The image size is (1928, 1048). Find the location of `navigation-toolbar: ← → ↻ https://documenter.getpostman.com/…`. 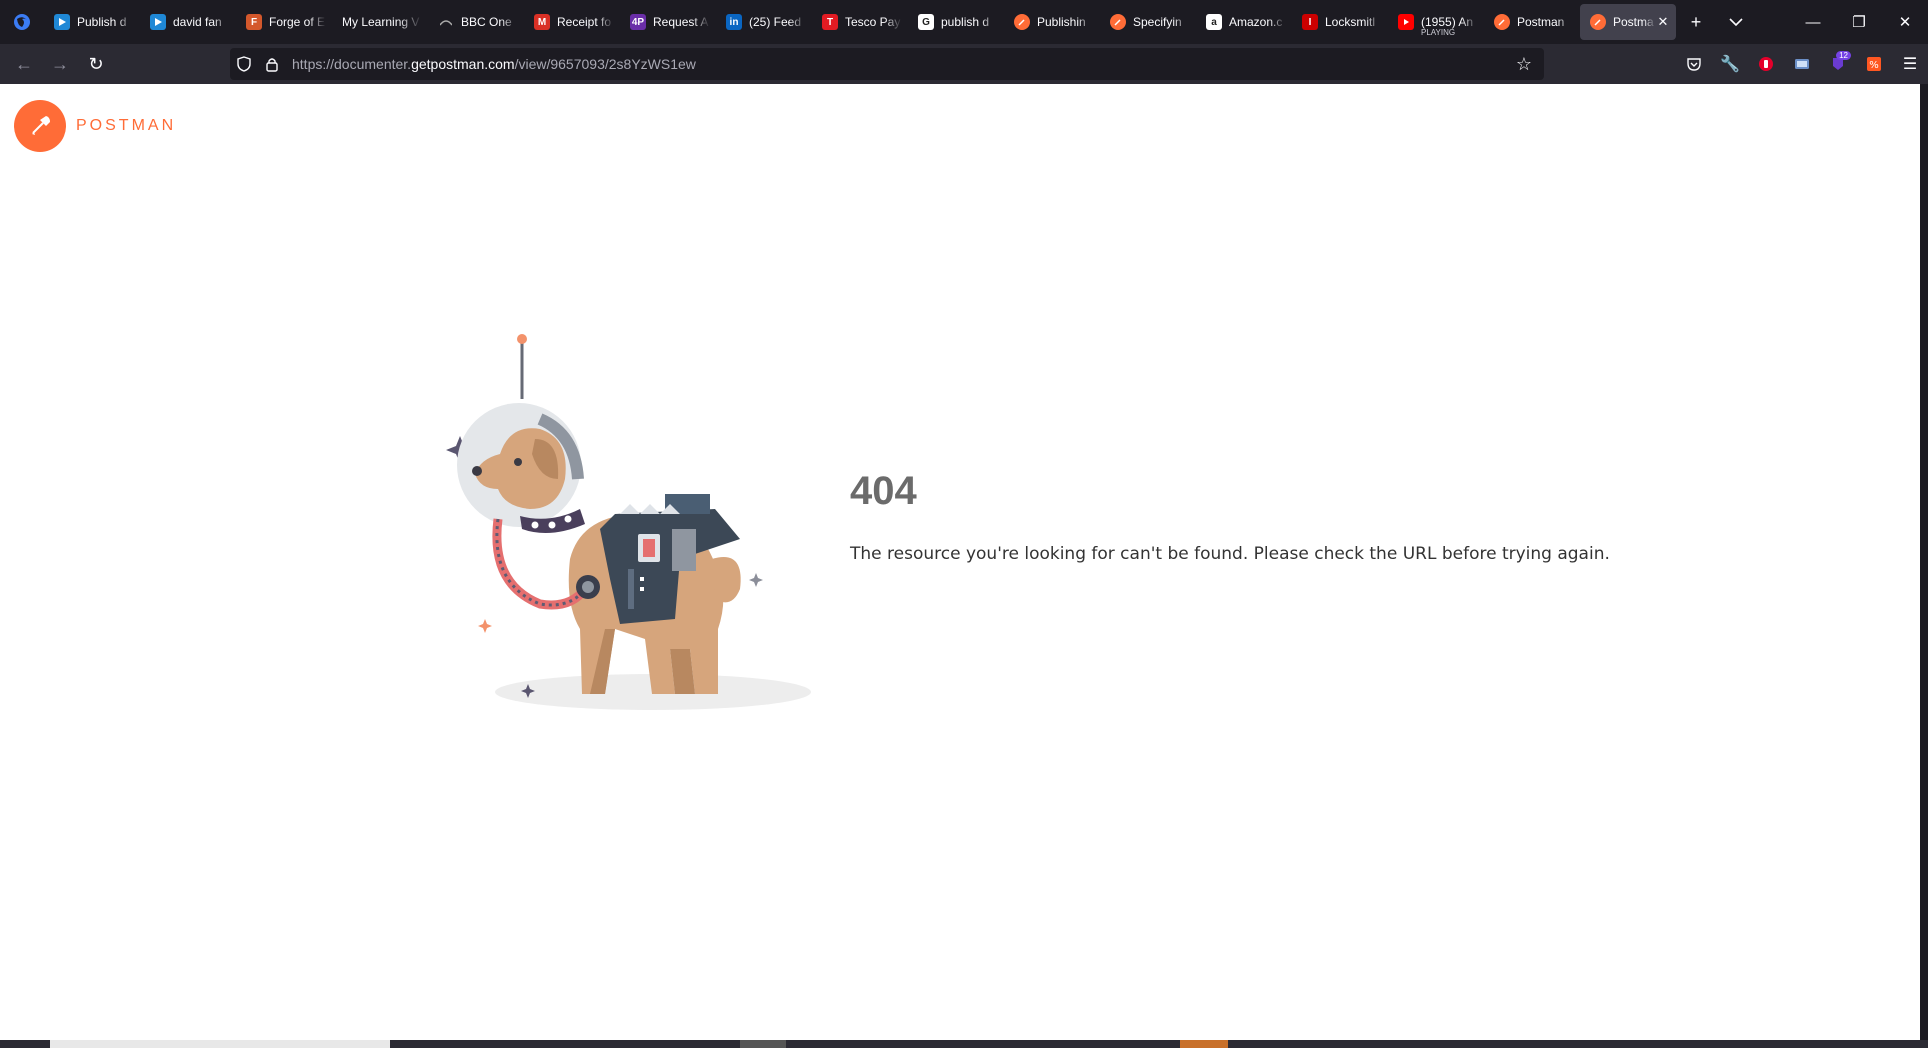

navigation-toolbar: ← → ↻ https://documenter.getpostman.com/… is located at coordinates (964, 64).